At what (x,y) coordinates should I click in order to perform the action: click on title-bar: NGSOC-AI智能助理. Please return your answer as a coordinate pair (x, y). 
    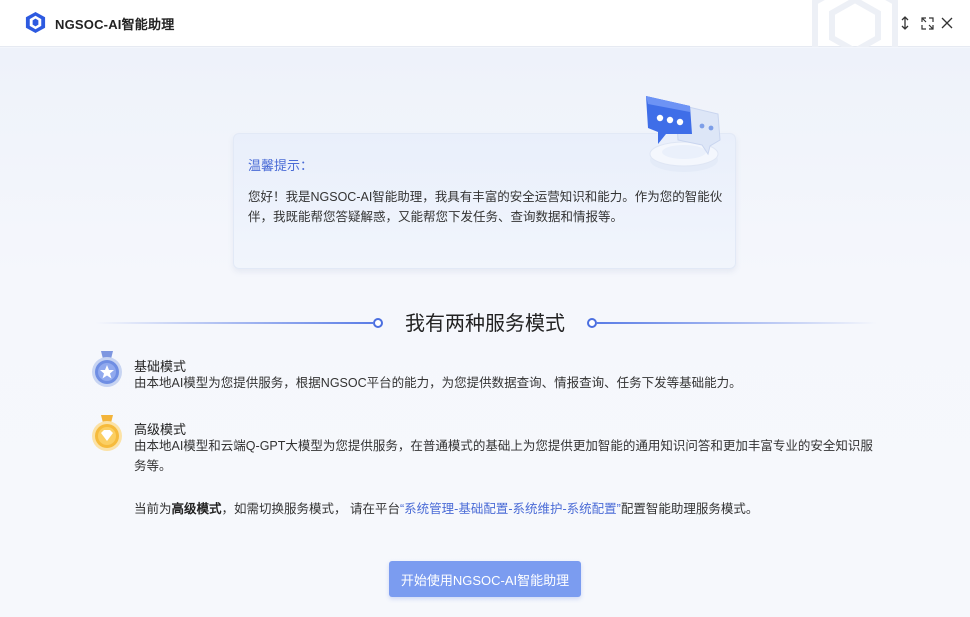
    Looking at the image, I should click on (485, 23).